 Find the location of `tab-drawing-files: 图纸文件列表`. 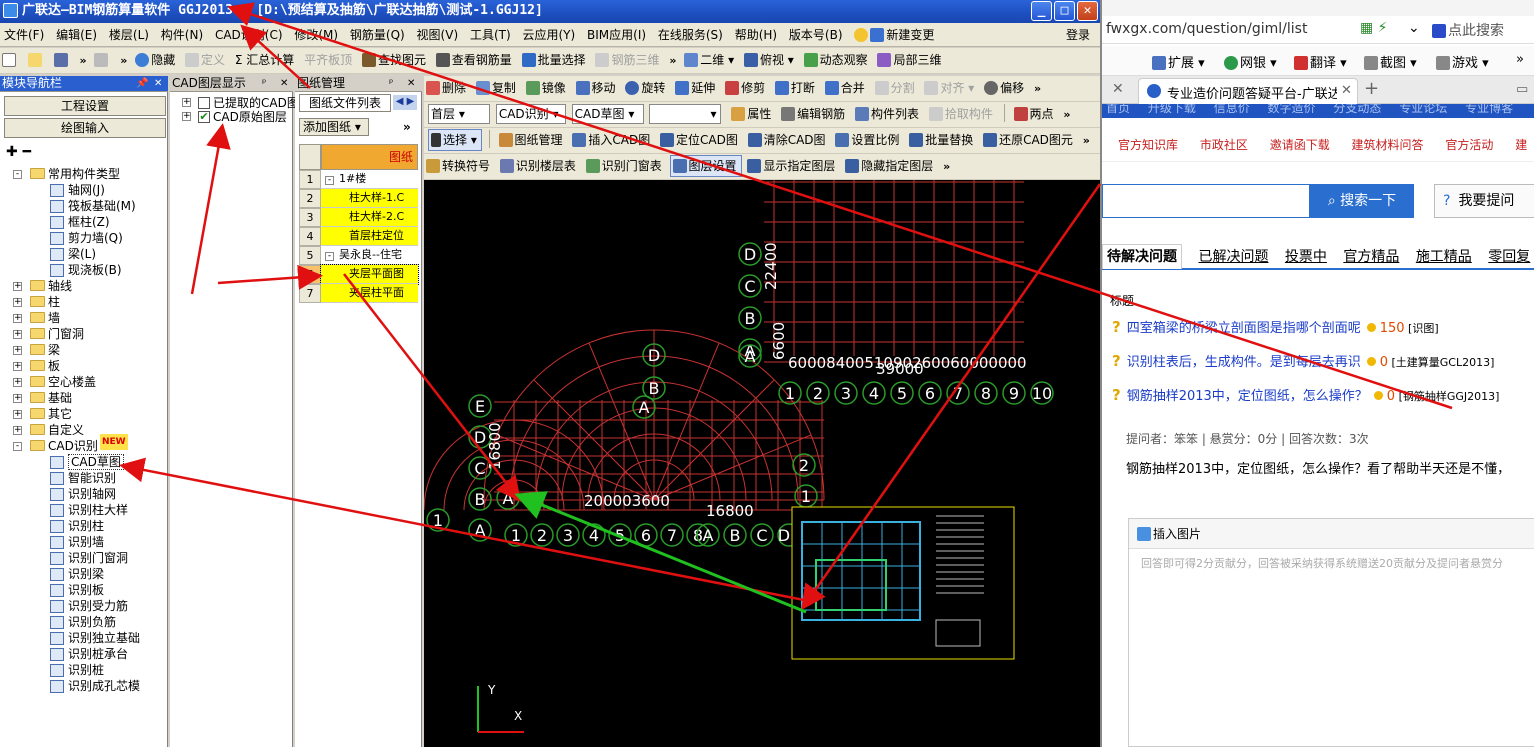

tab-drawing-files: 图纸文件列表 is located at coordinates (345, 103).